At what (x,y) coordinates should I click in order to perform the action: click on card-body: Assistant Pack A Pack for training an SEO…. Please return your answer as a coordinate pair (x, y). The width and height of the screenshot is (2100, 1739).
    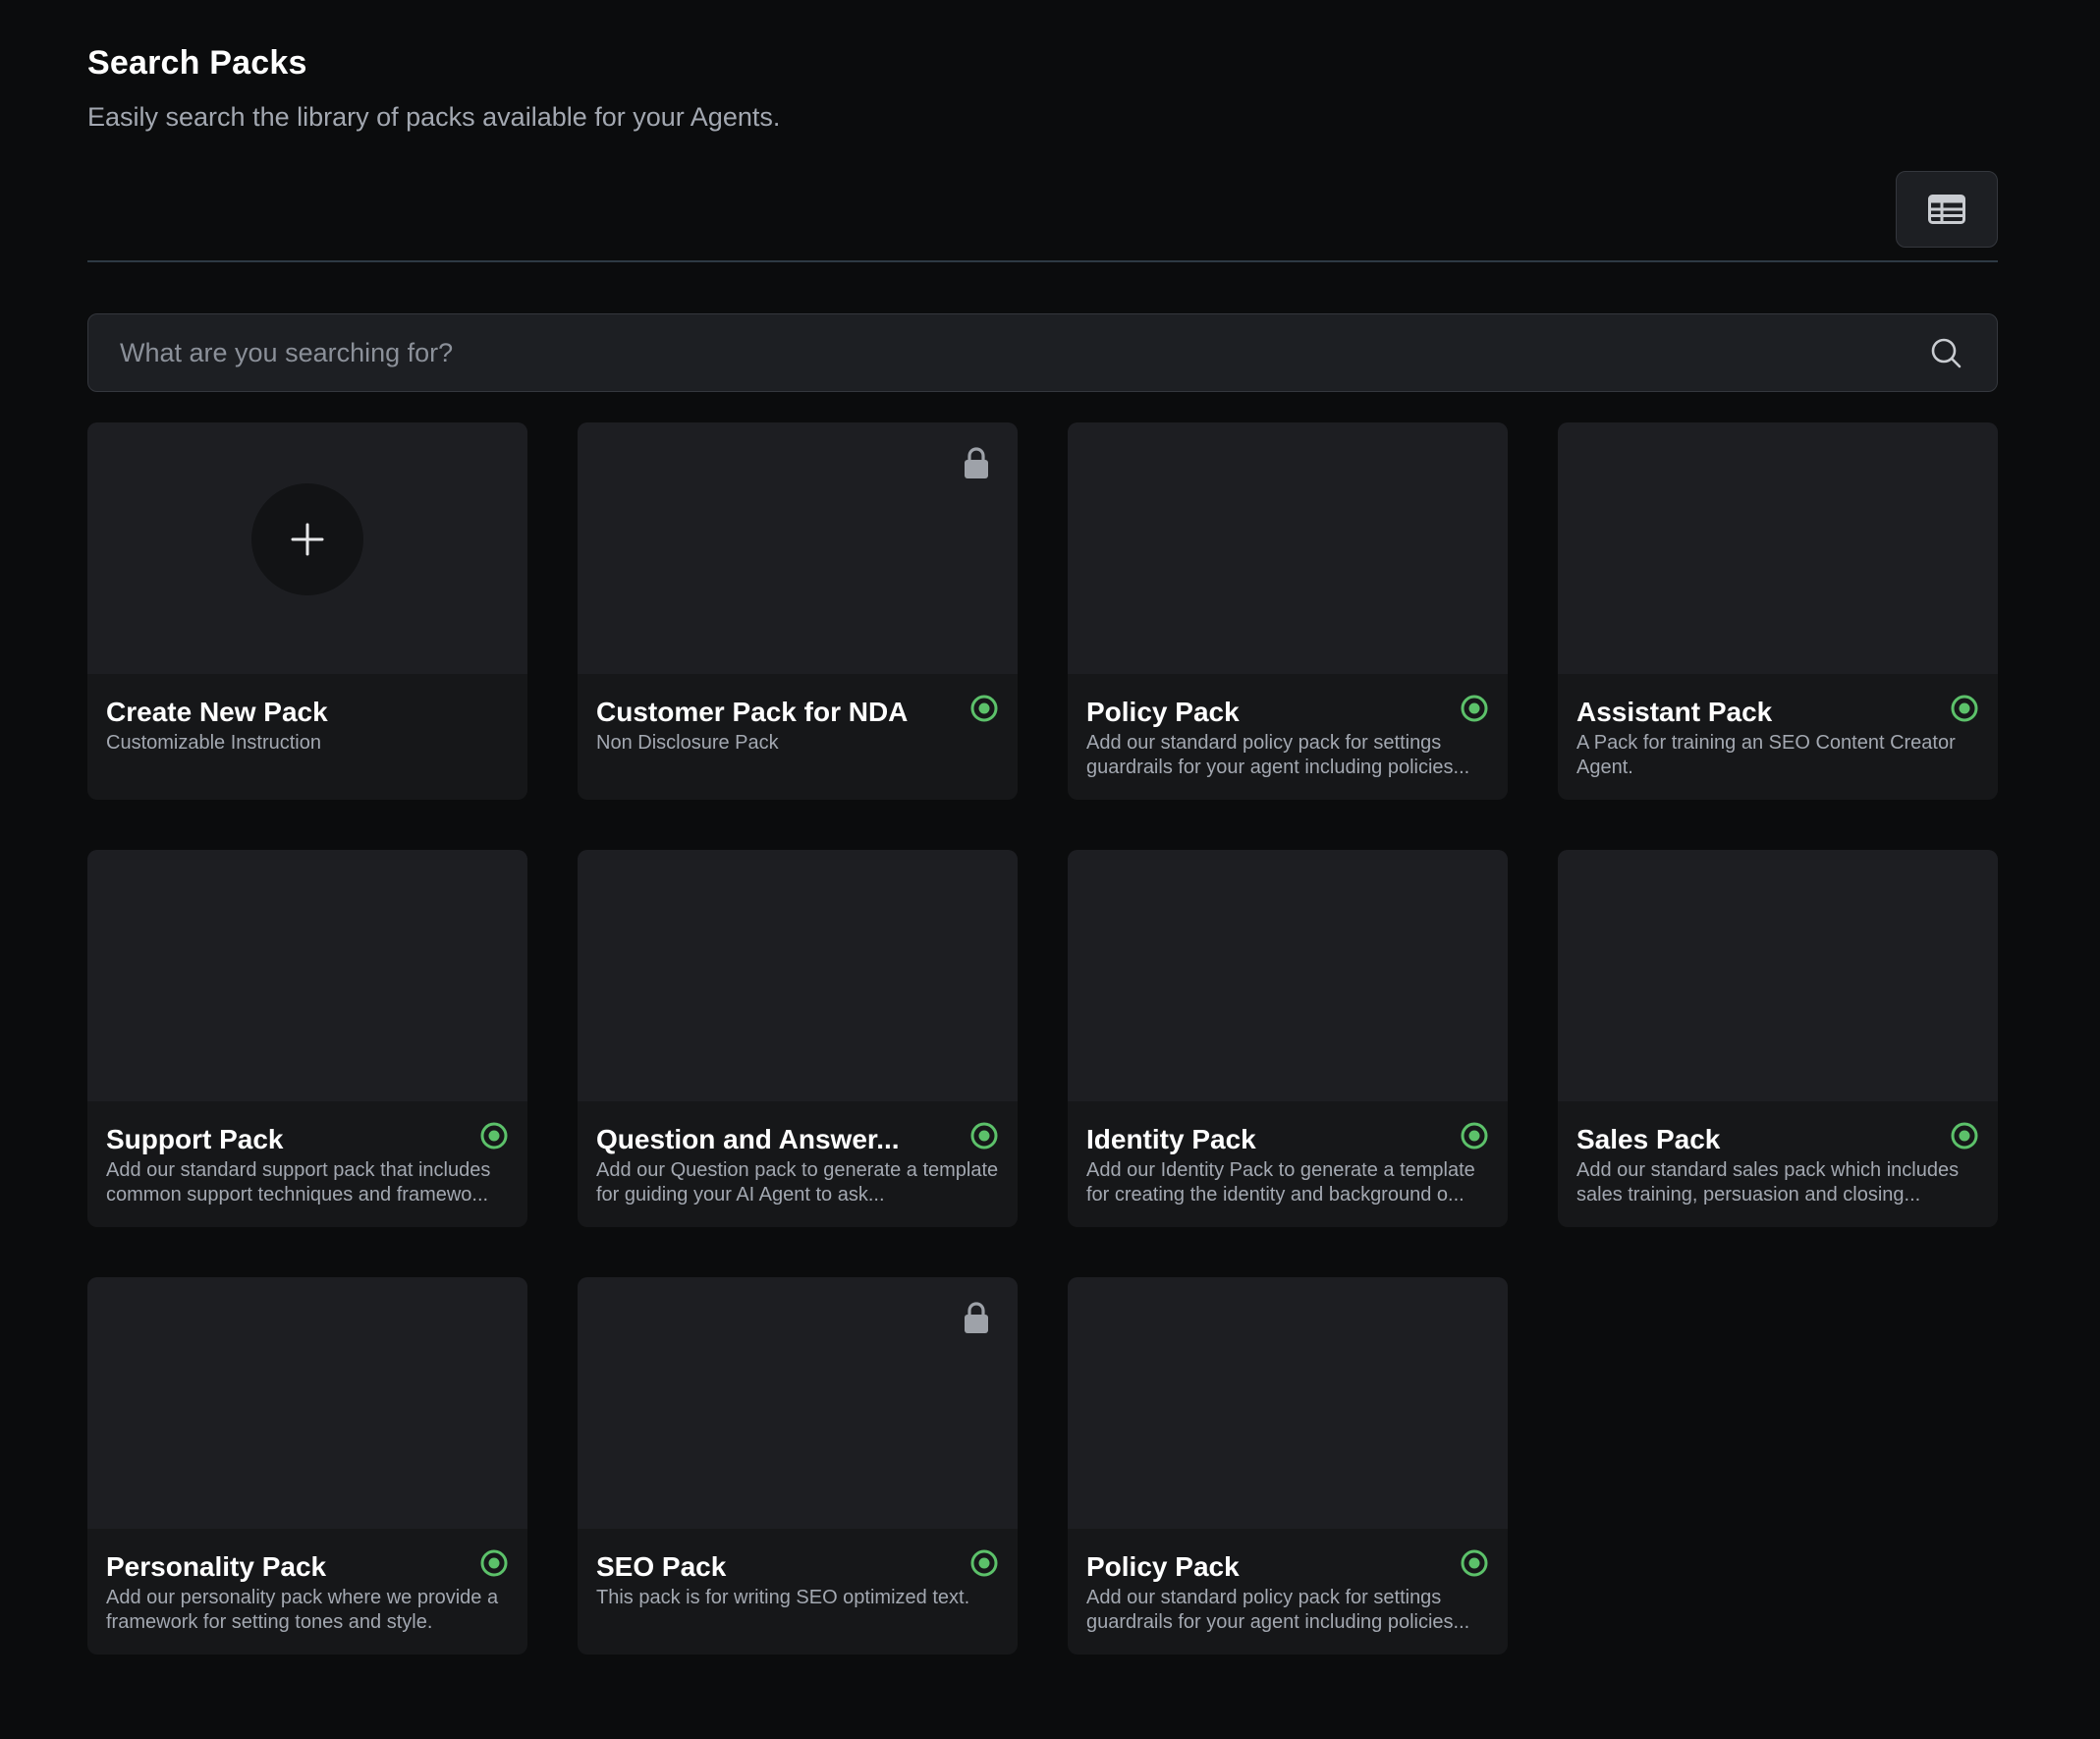
    Looking at the image, I should click on (1778, 737).